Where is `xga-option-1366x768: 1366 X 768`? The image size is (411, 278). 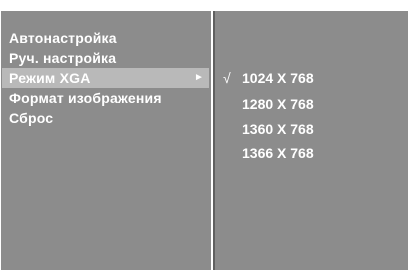 xga-option-1366x768: 1366 X 768 is located at coordinates (311, 153).